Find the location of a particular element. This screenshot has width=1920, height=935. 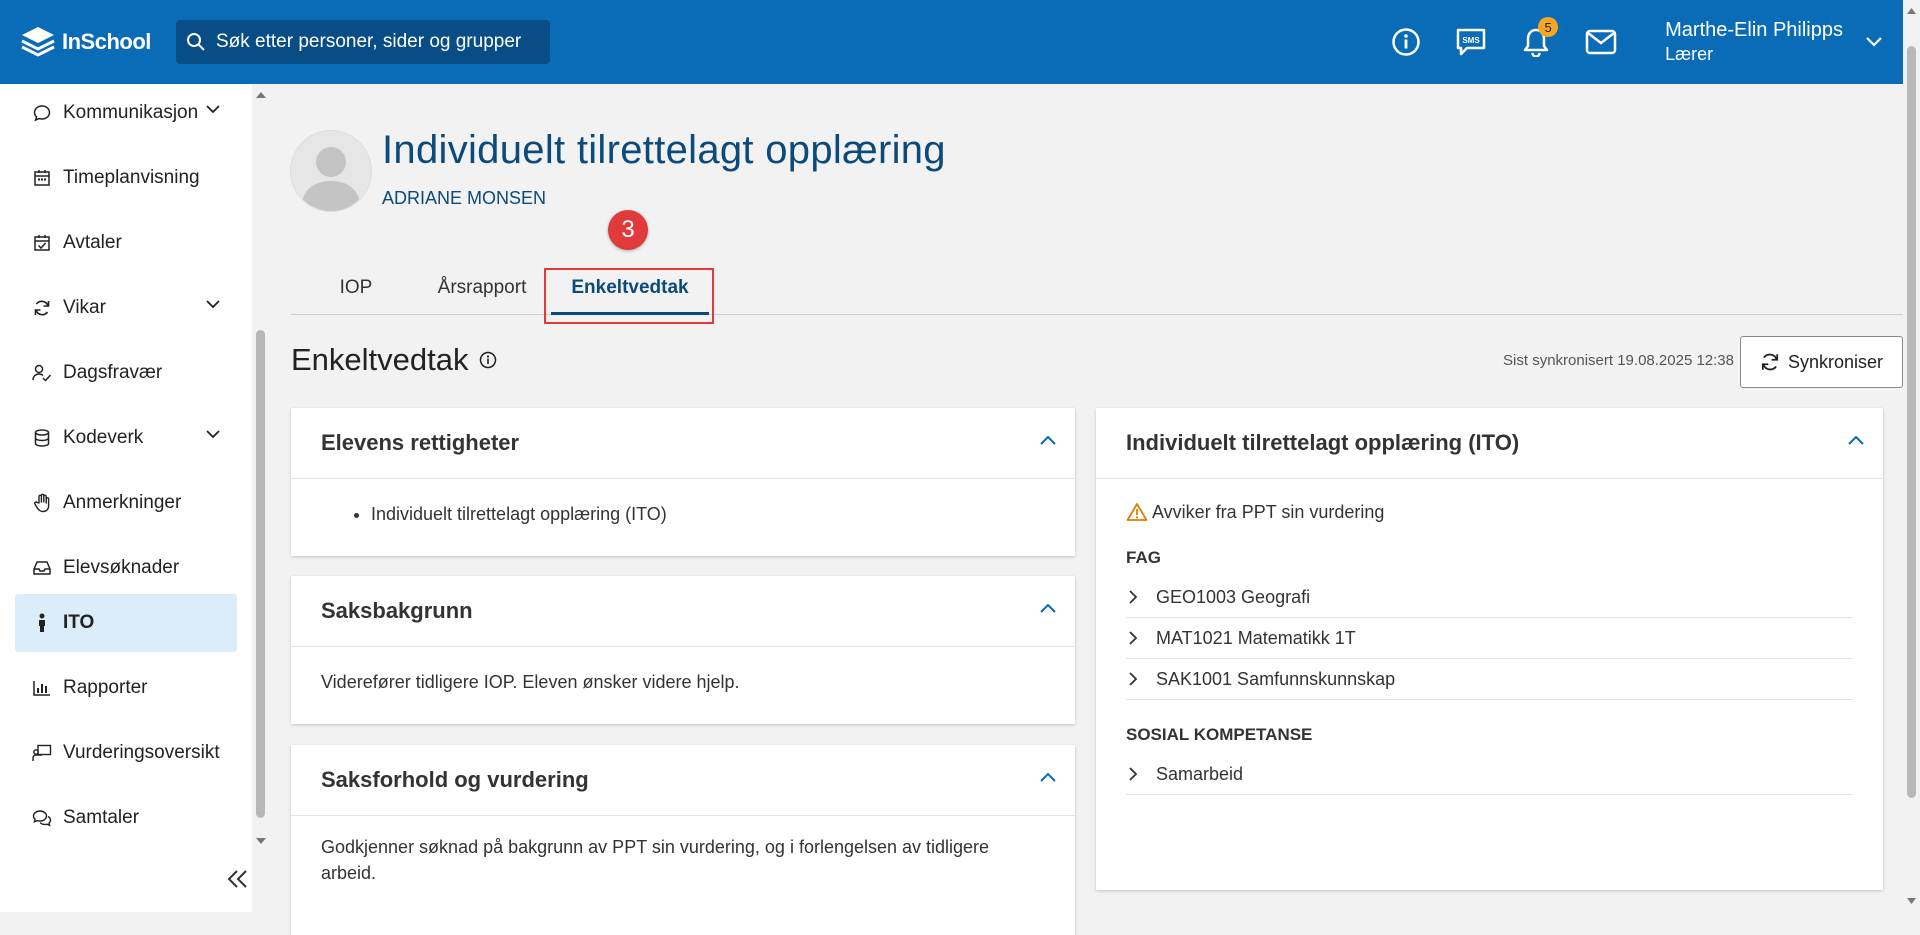

last-synced-text: Sist synkronisert 19.08.2025 12:38 is located at coordinates (1618, 360).